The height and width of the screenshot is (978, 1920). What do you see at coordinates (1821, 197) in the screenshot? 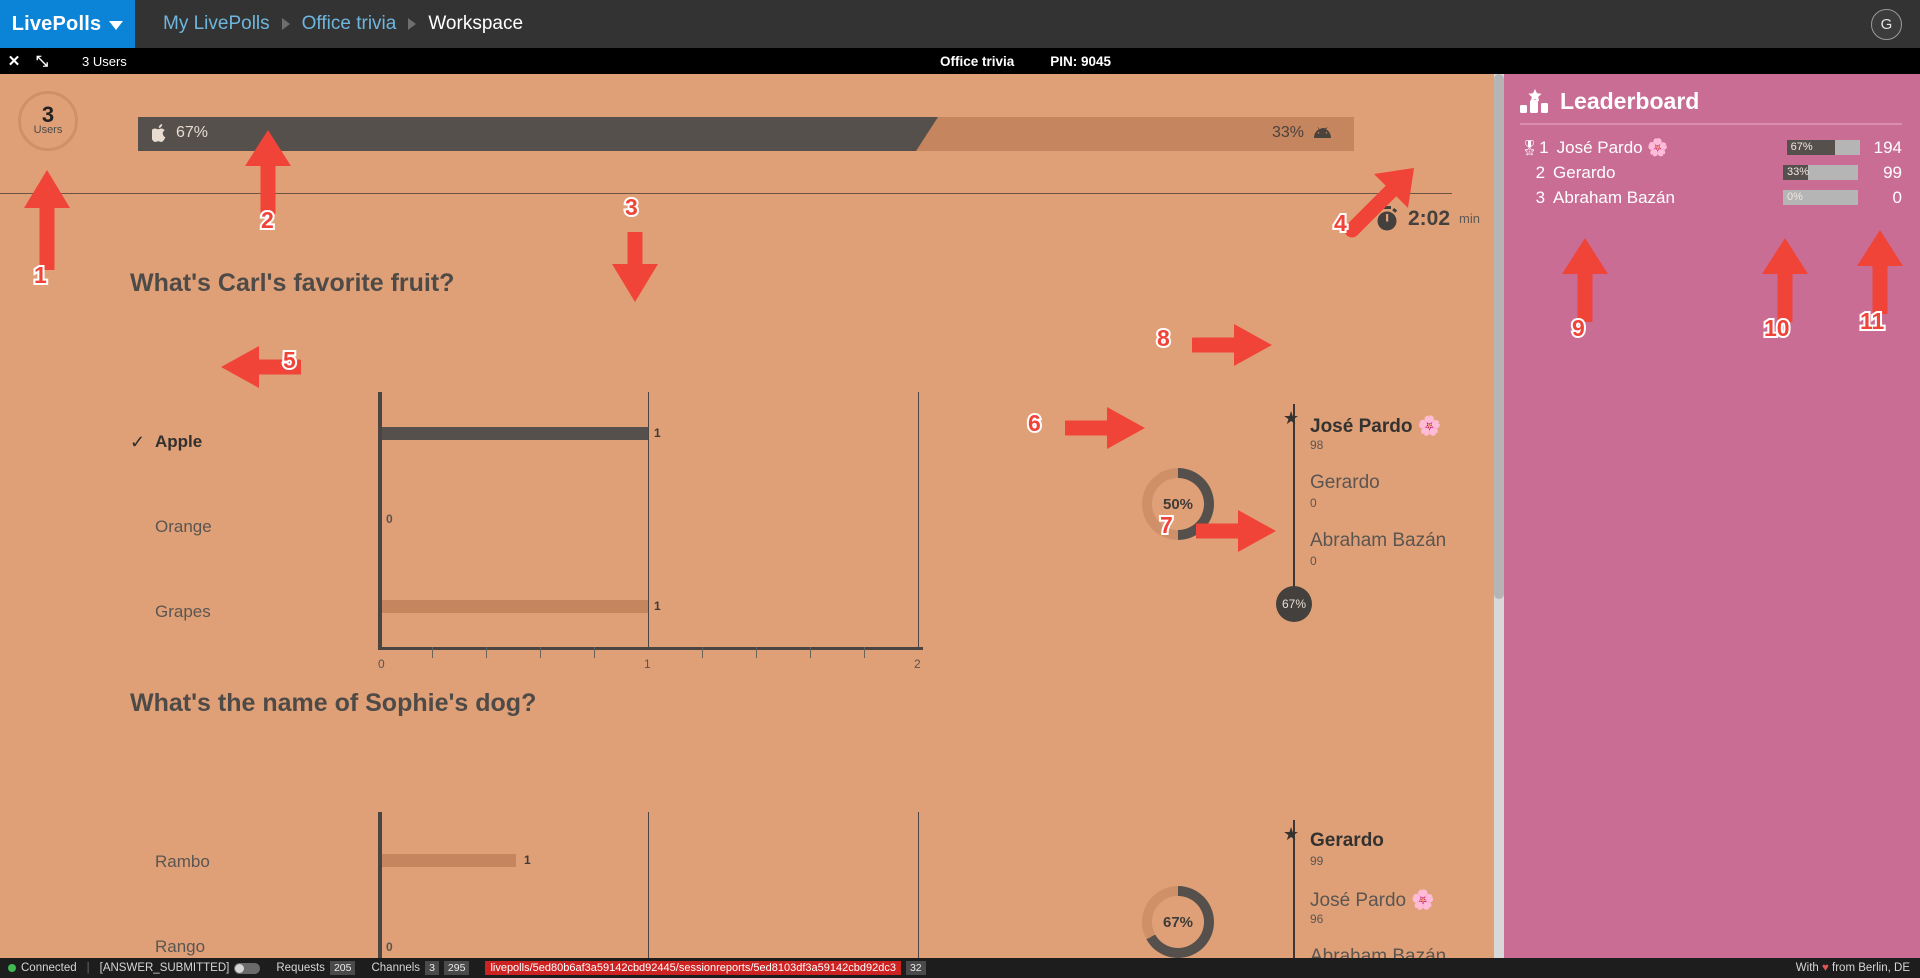
I see `leaderboard-progress-3: 0%` at bounding box center [1821, 197].